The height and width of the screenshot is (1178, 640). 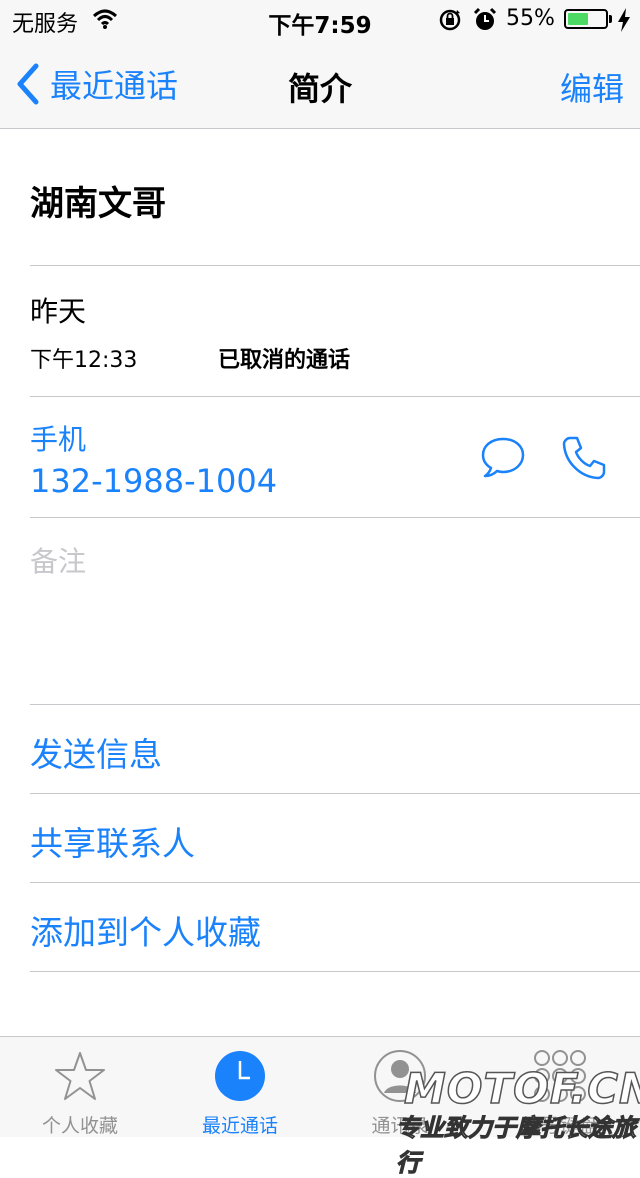 What do you see at coordinates (586, 19) in the screenshot?
I see `battery-icon` at bounding box center [586, 19].